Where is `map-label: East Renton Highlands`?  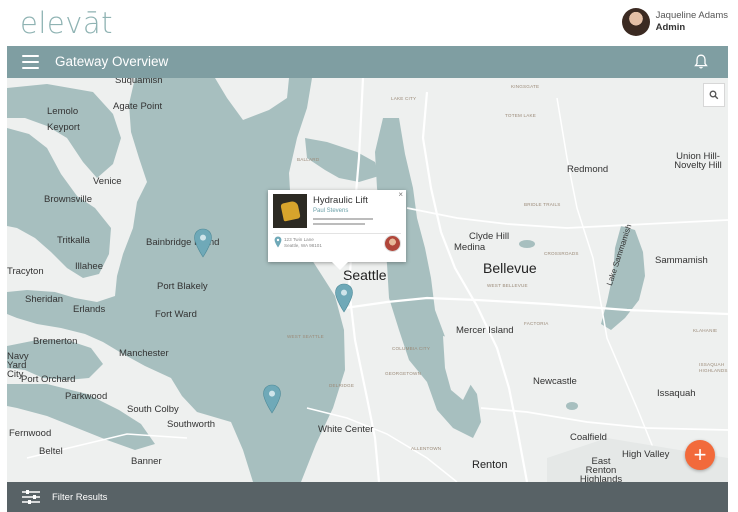 map-label: East Renton Highlands is located at coordinates (601, 469).